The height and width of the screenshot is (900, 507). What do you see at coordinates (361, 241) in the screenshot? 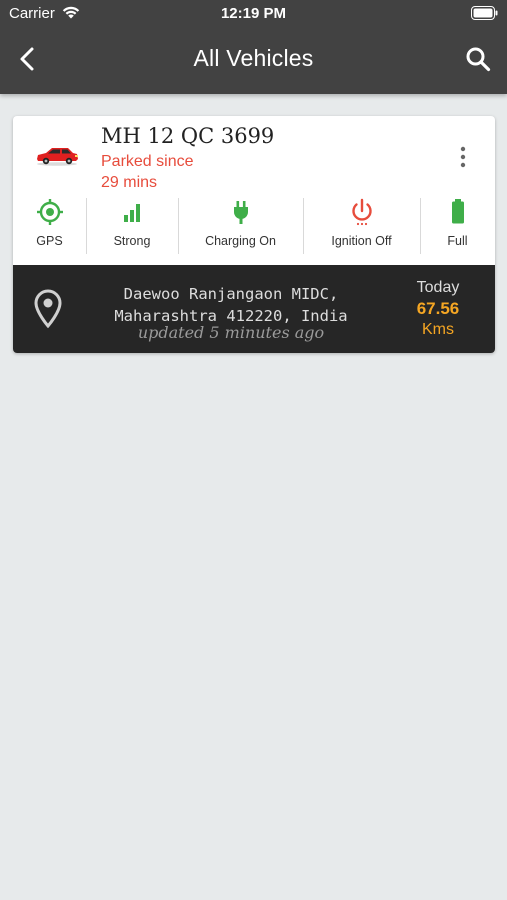
I see `indicator-label: Ignition Off` at bounding box center [361, 241].